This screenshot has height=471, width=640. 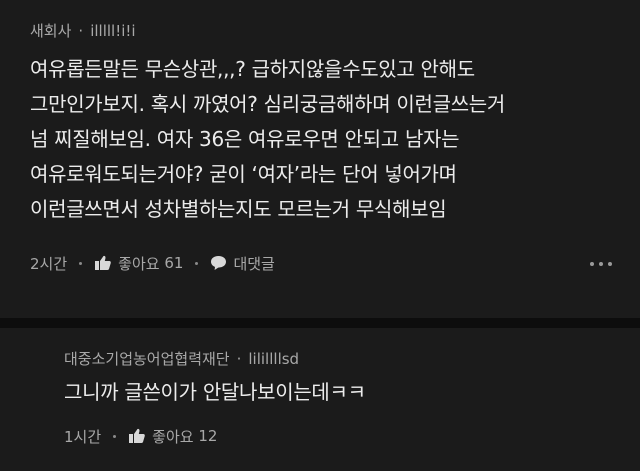 I want to click on comment-line: 이런글쓰면서 성차별하는지도 모르는거 무식해보임, so click(x=238, y=209).